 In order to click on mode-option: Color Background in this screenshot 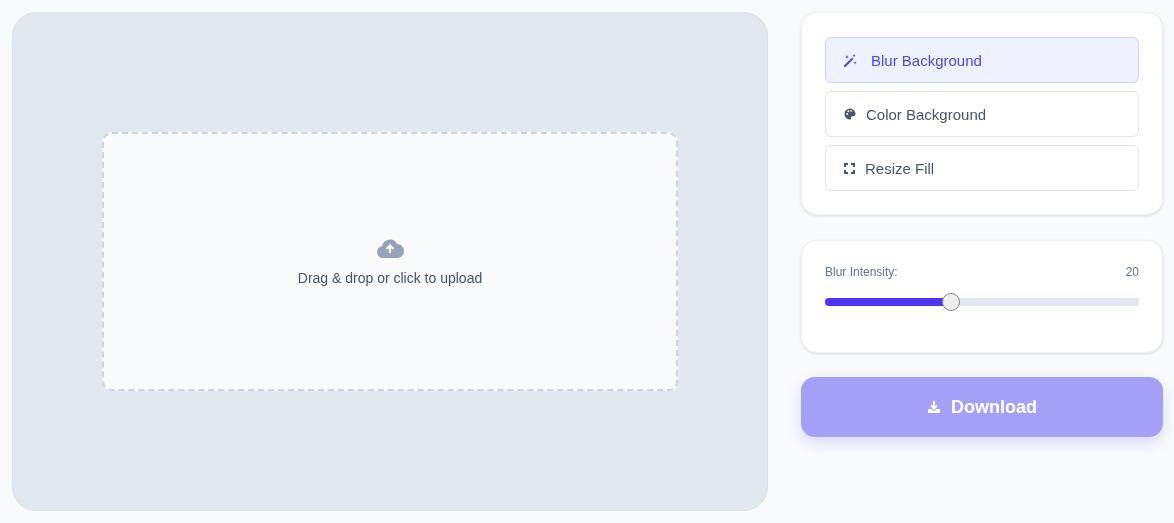, I will do `click(982, 114)`.